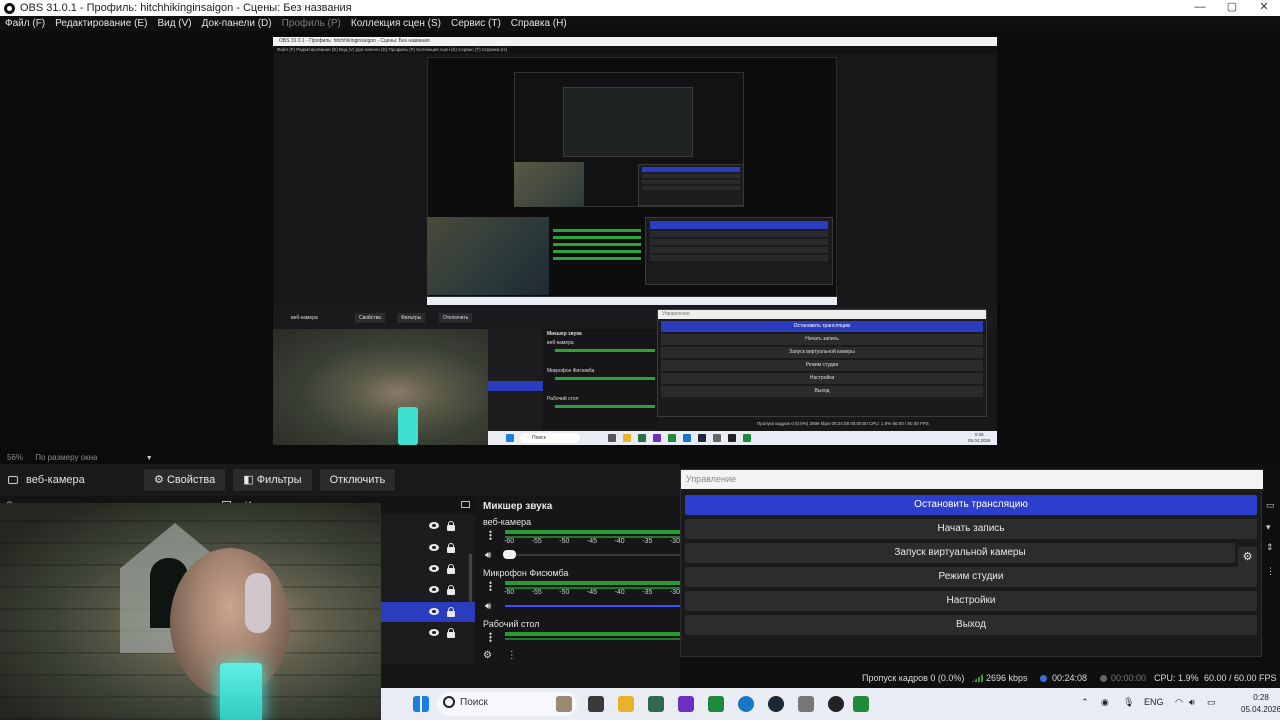  I want to click on nested-control-header: Управление, so click(822, 314).